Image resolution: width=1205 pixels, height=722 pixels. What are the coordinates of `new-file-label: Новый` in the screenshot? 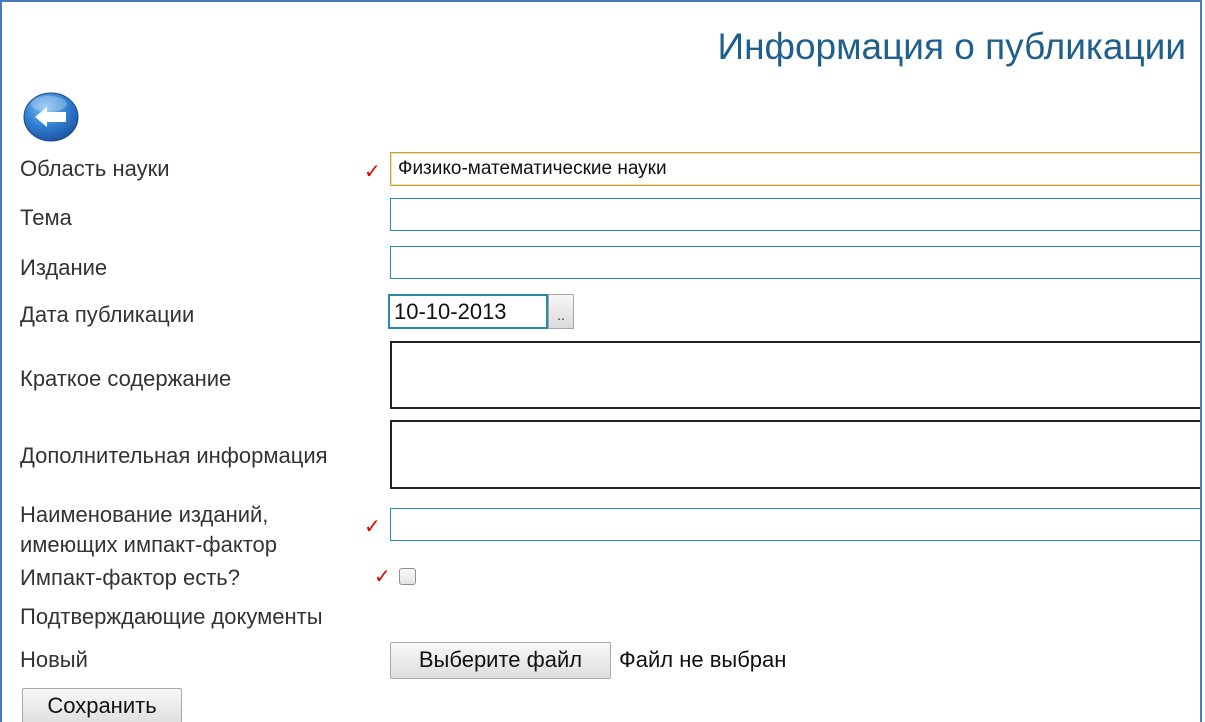 It's located at (54, 659).